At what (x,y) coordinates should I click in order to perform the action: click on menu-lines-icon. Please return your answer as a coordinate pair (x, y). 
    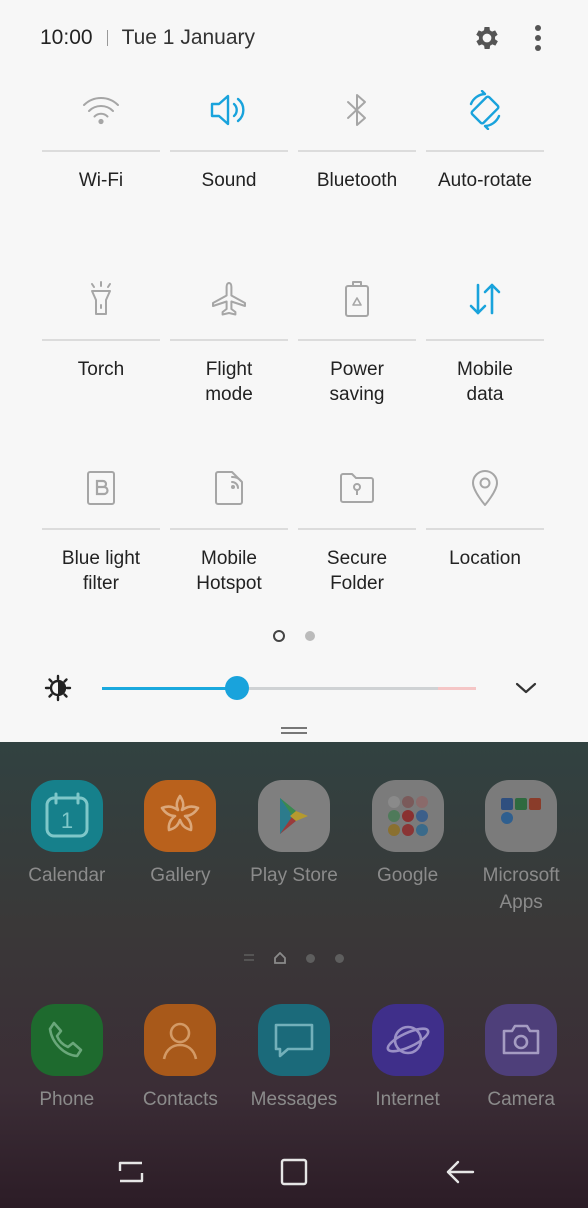
    Looking at the image, I should click on (249, 957).